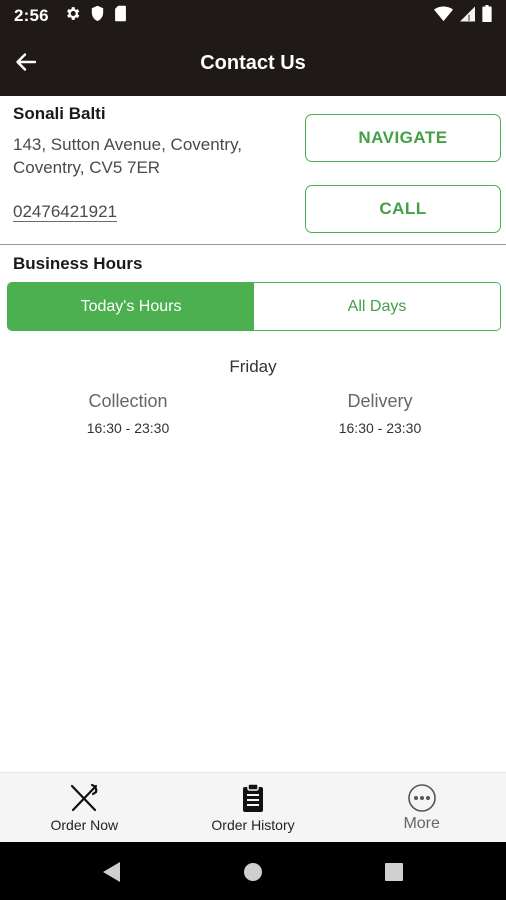 The height and width of the screenshot is (900, 506). What do you see at coordinates (253, 16) in the screenshot?
I see `status-bar: 2:56` at bounding box center [253, 16].